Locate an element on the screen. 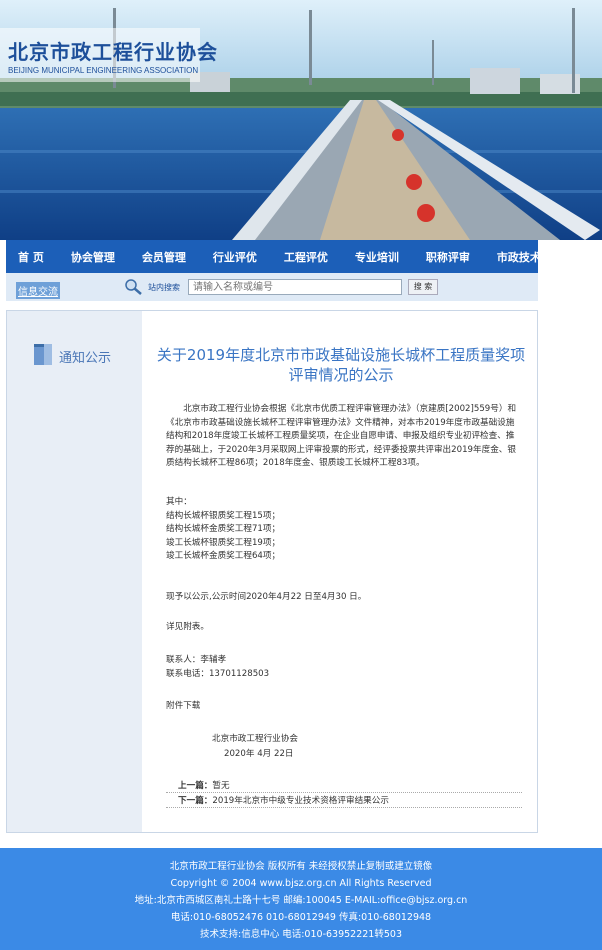  list-head: 其中： is located at coordinates (179, 502).